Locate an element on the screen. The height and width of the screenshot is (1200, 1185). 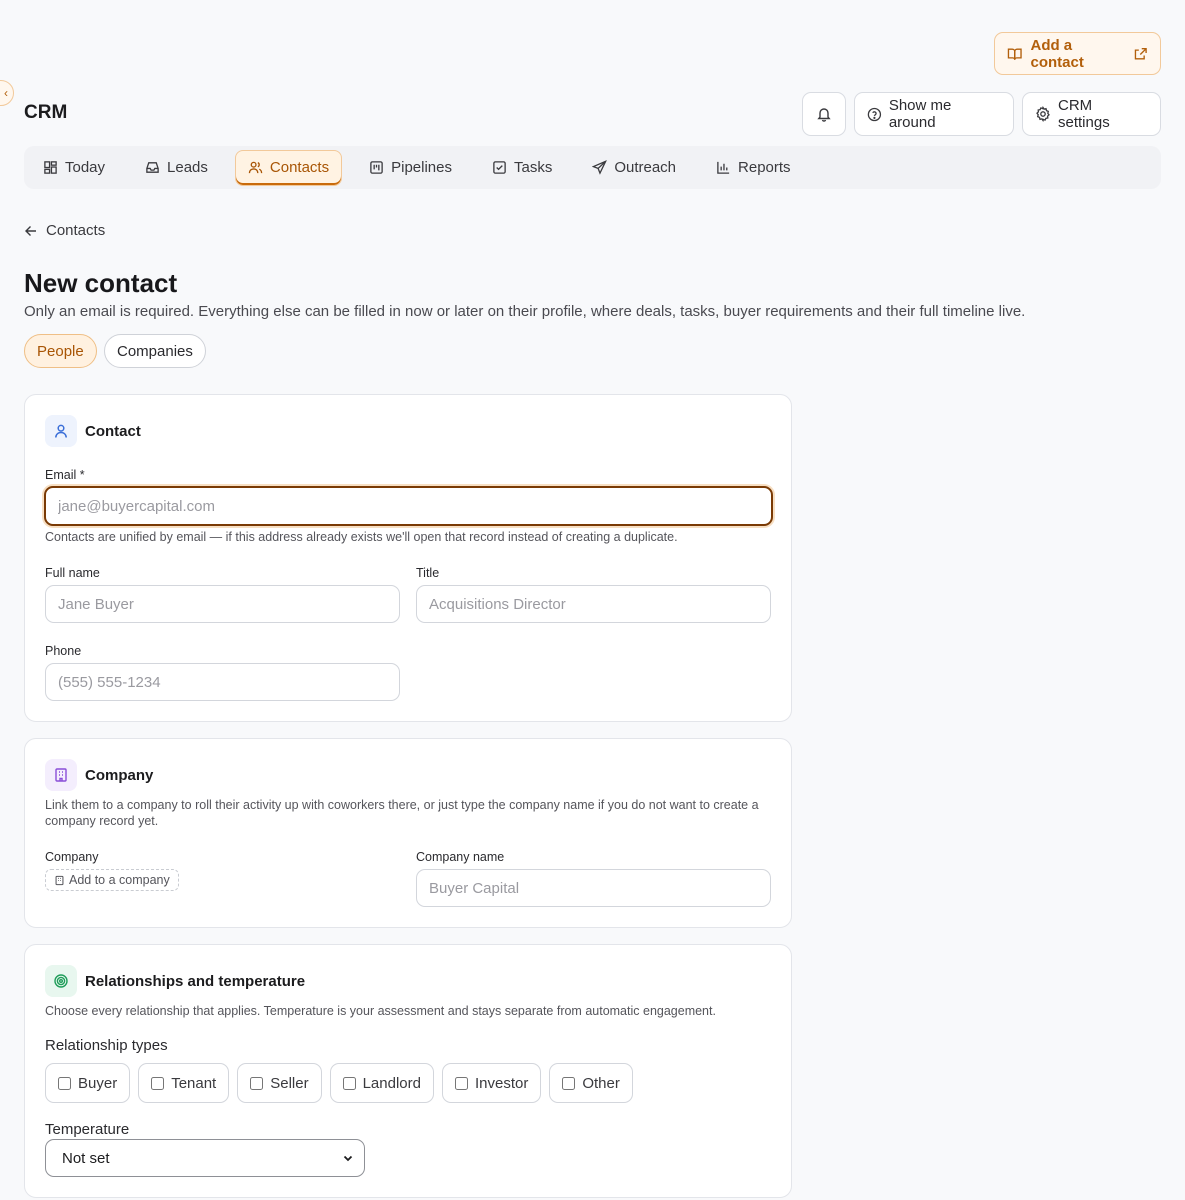
relationship-tenant-label: Tenant is located at coordinates (194, 1083).